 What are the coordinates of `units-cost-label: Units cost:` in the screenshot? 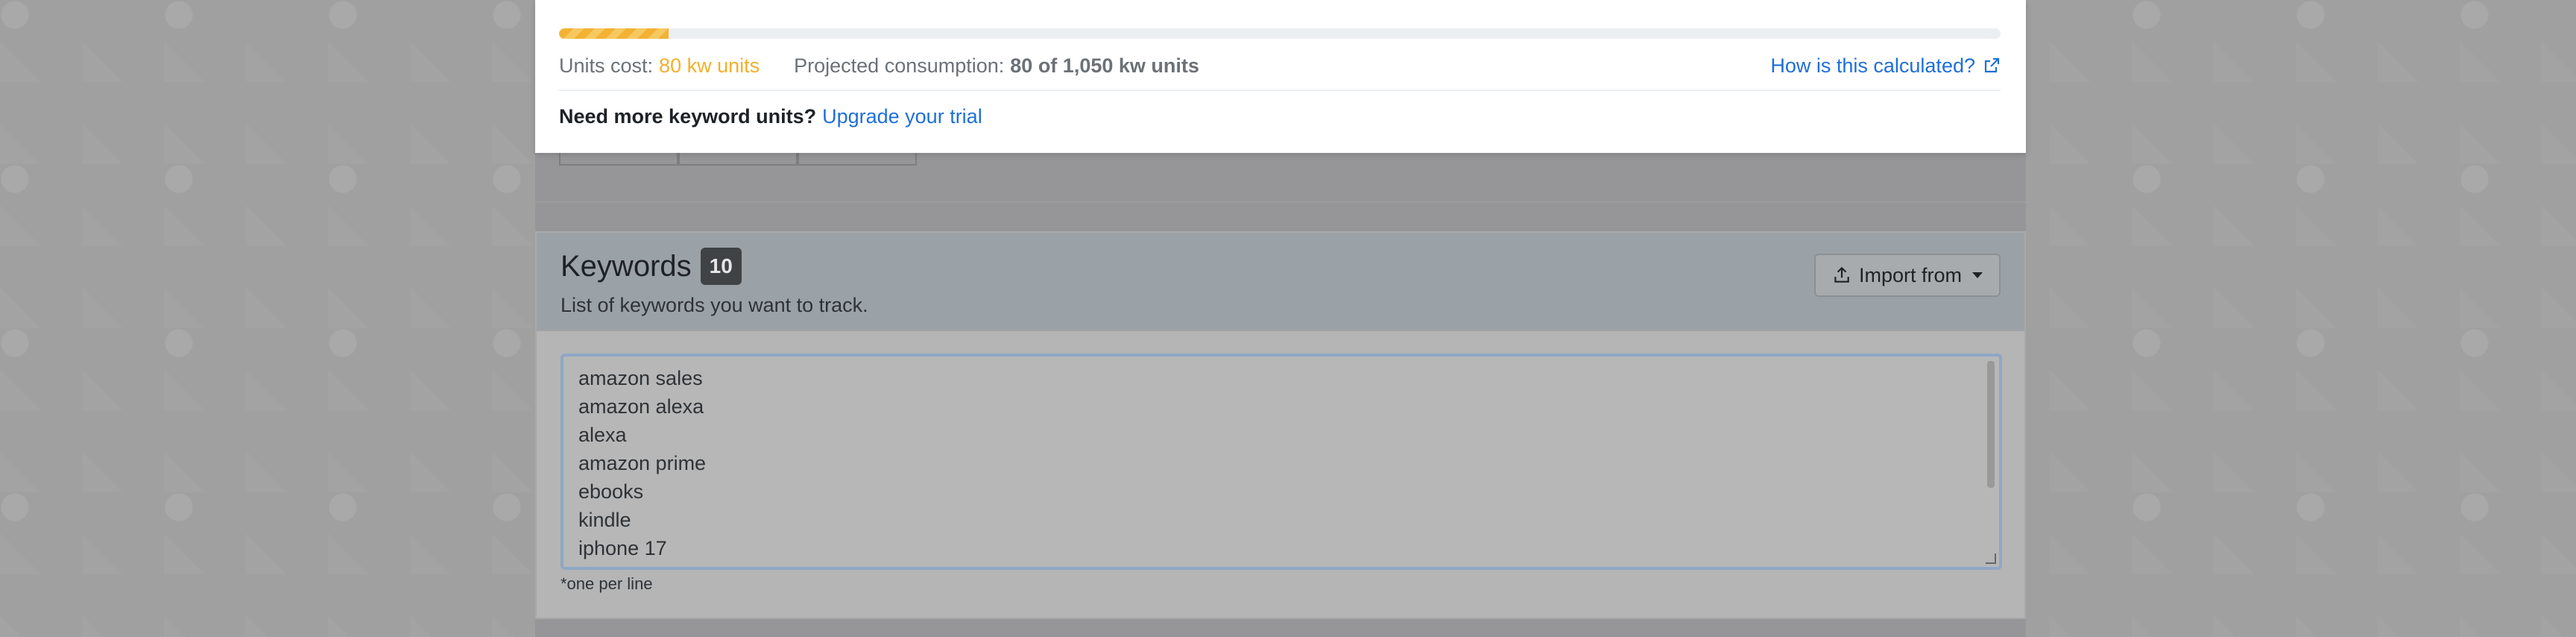 It's located at (606, 65).